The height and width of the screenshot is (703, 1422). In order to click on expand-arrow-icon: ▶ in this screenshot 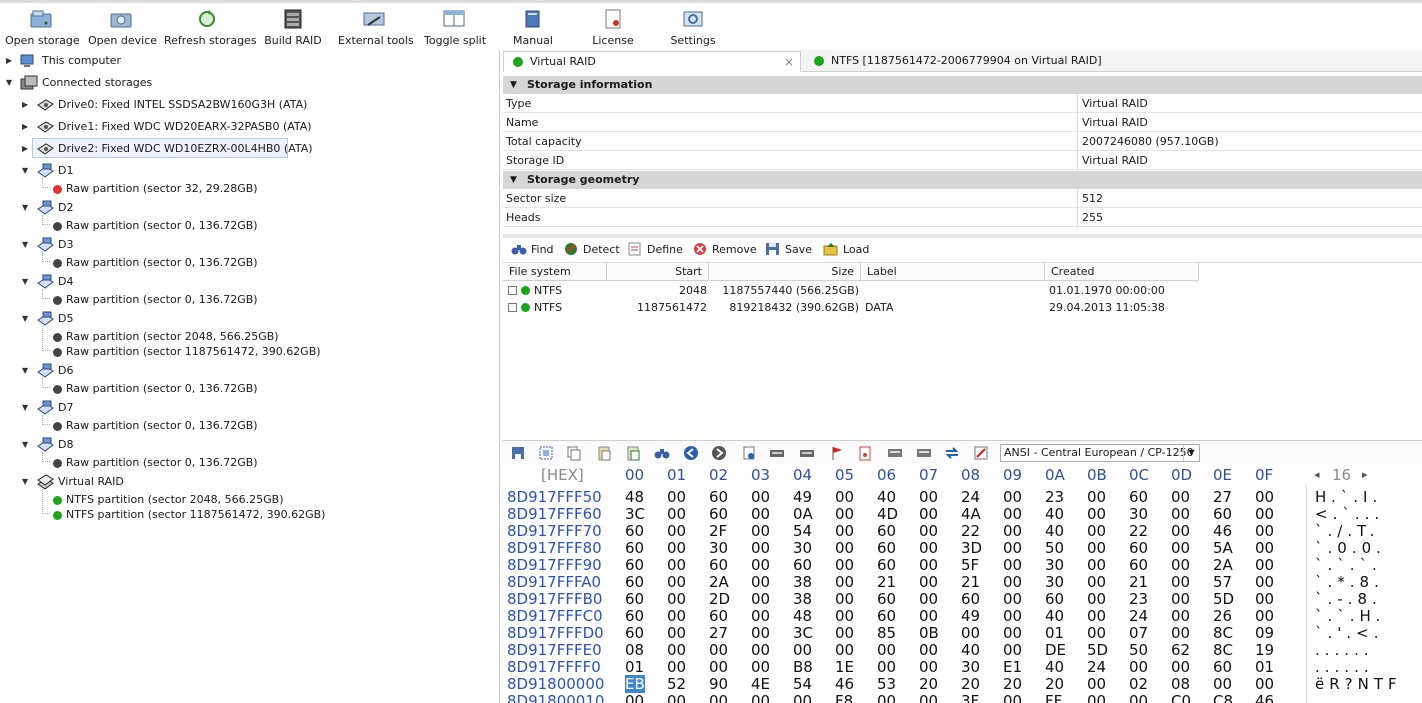, I will do `click(27, 105)`.